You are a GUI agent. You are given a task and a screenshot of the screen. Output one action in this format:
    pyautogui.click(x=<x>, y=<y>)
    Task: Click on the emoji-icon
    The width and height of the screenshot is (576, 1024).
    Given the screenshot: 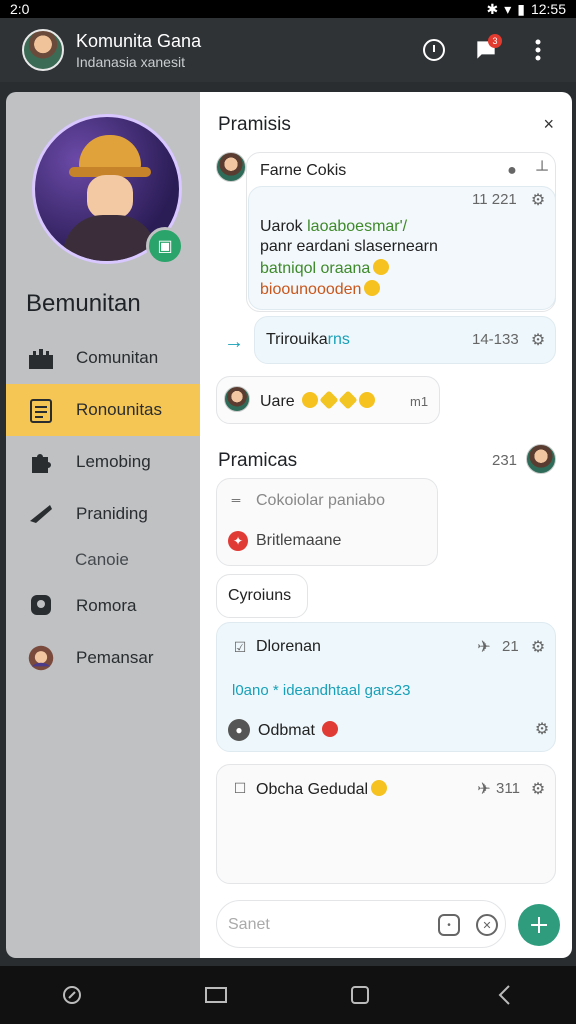 What is the action you would take?
    pyautogui.click(x=367, y=400)
    